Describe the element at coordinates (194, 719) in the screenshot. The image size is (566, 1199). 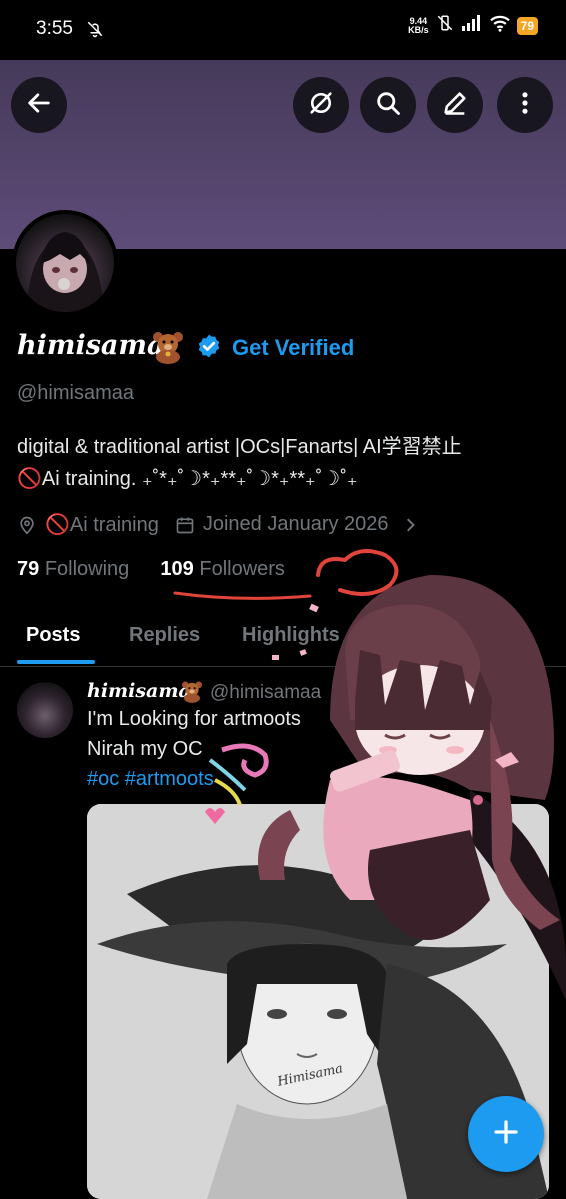
I see `post-text-line-1: I'm Looking for artmoots` at that location.